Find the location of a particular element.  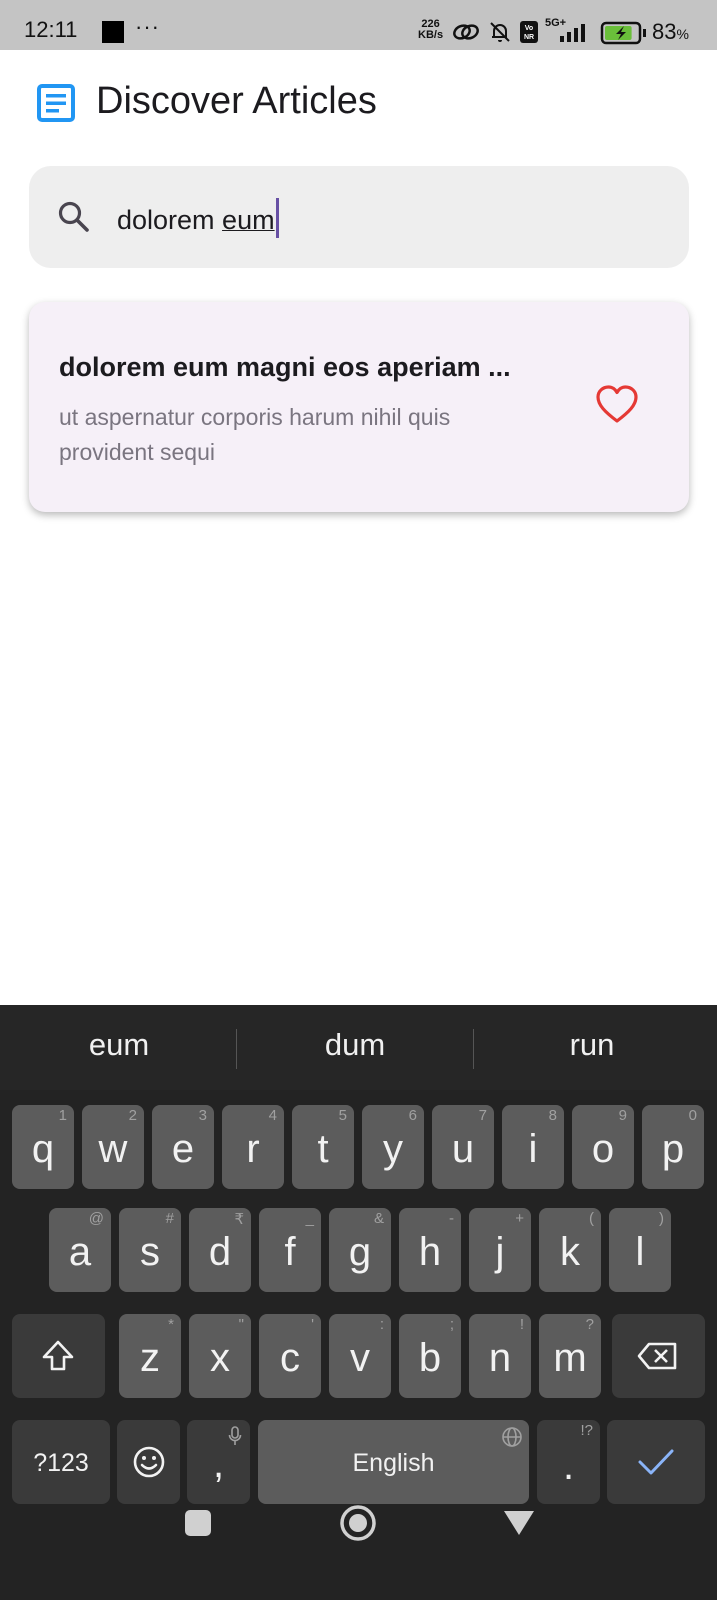

key-hint: _ is located at coordinates (309, 1218).